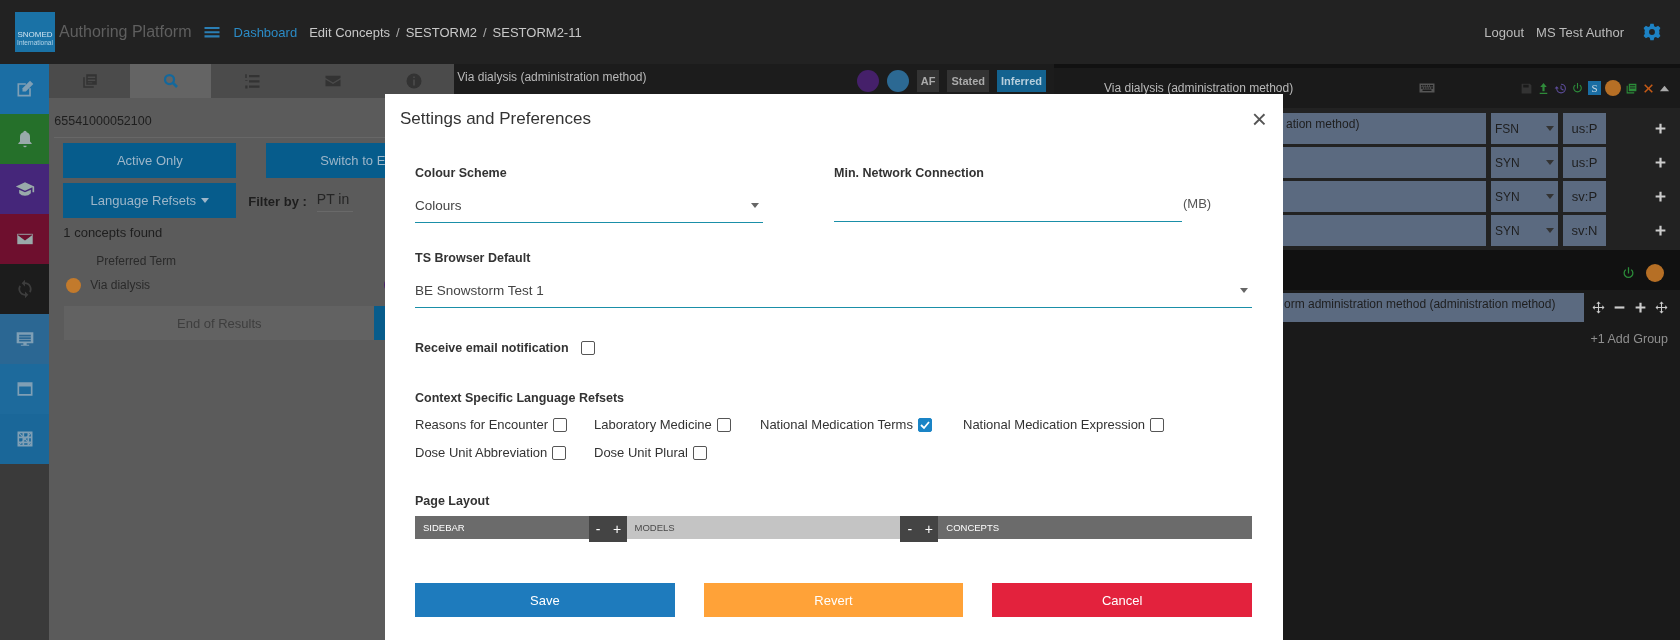 This screenshot has width=1680, height=640. What do you see at coordinates (473, 258) in the screenshot?
I see `field-label: TS Browser Default` at bounding box center [473, 258].